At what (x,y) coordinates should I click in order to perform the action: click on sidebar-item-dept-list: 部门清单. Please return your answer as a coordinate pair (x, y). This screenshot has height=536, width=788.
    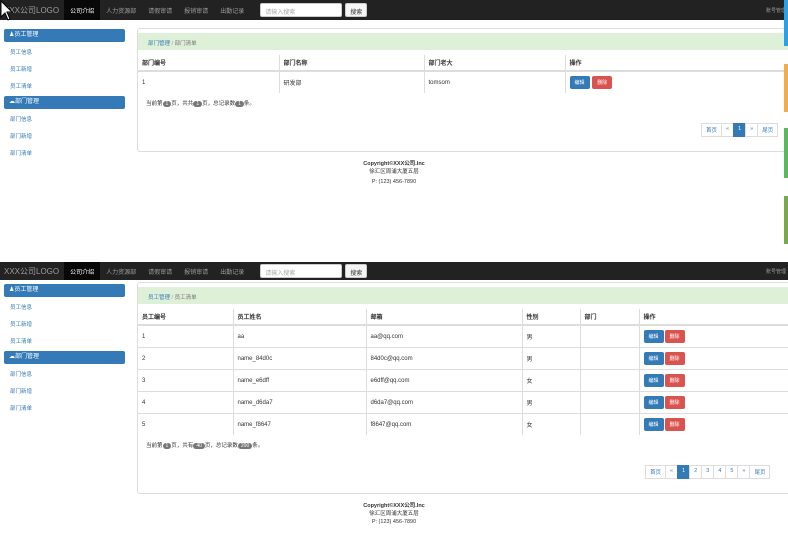
    Looking at the image, I should click on (64, 409).